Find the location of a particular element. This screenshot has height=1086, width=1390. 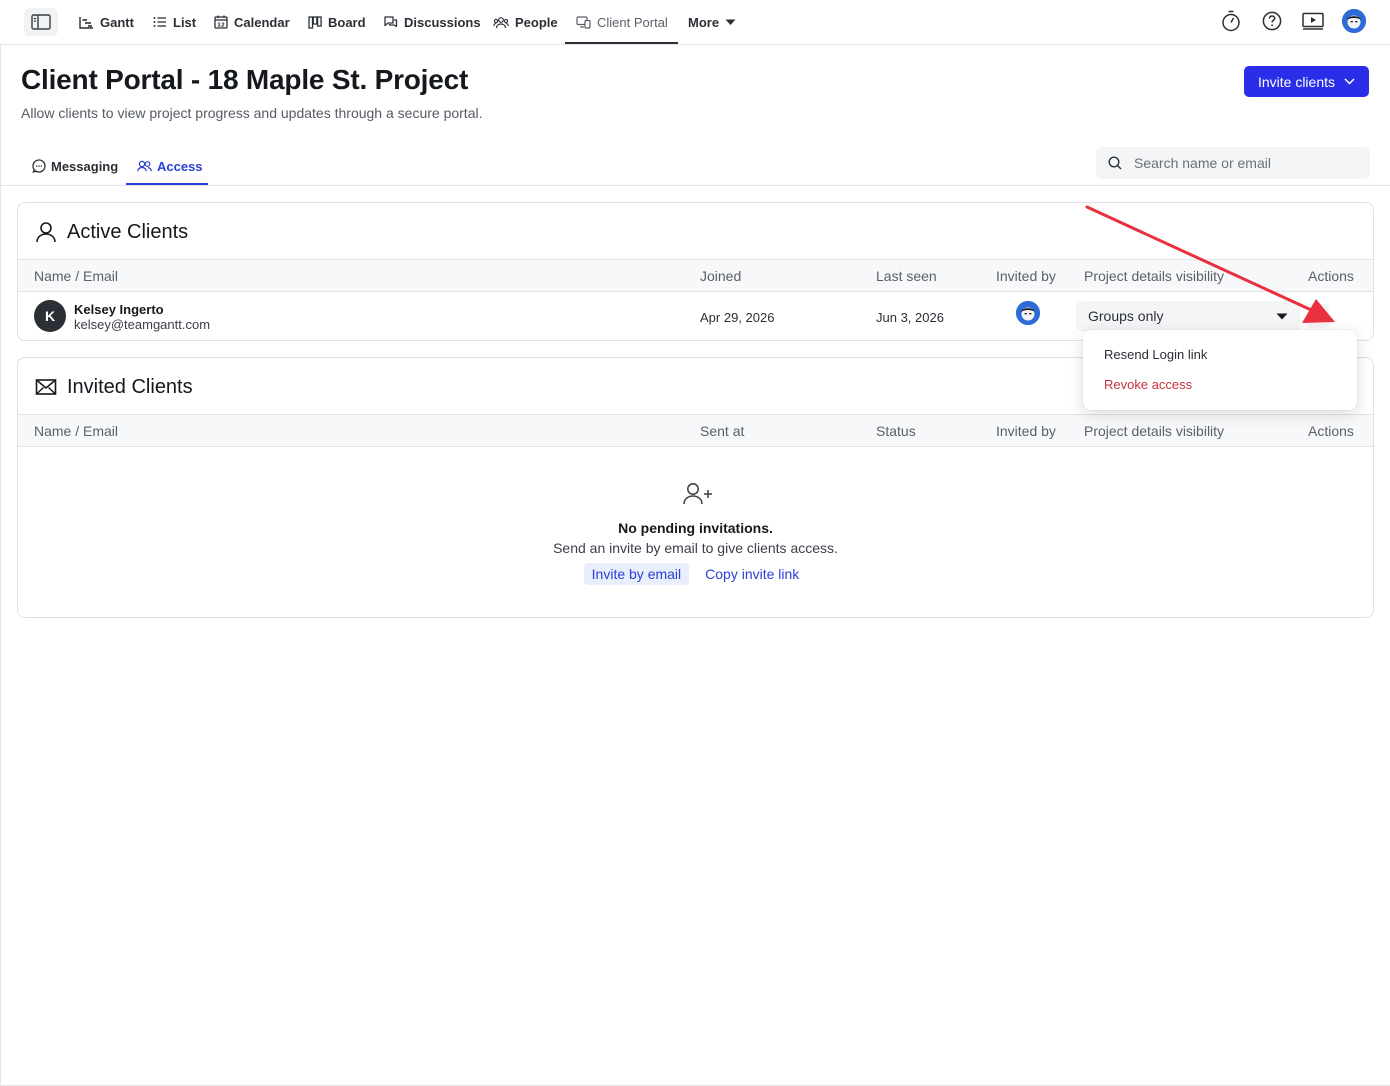

more-vertical-icon is located at coordinates (1318, 316).